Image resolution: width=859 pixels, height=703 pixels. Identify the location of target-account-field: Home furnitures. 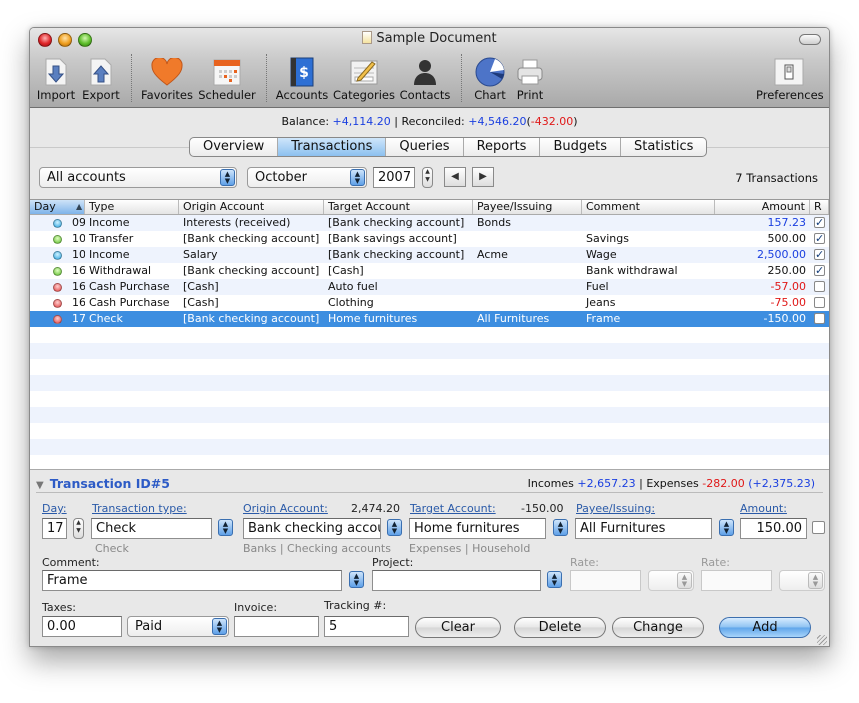
(477, 528).